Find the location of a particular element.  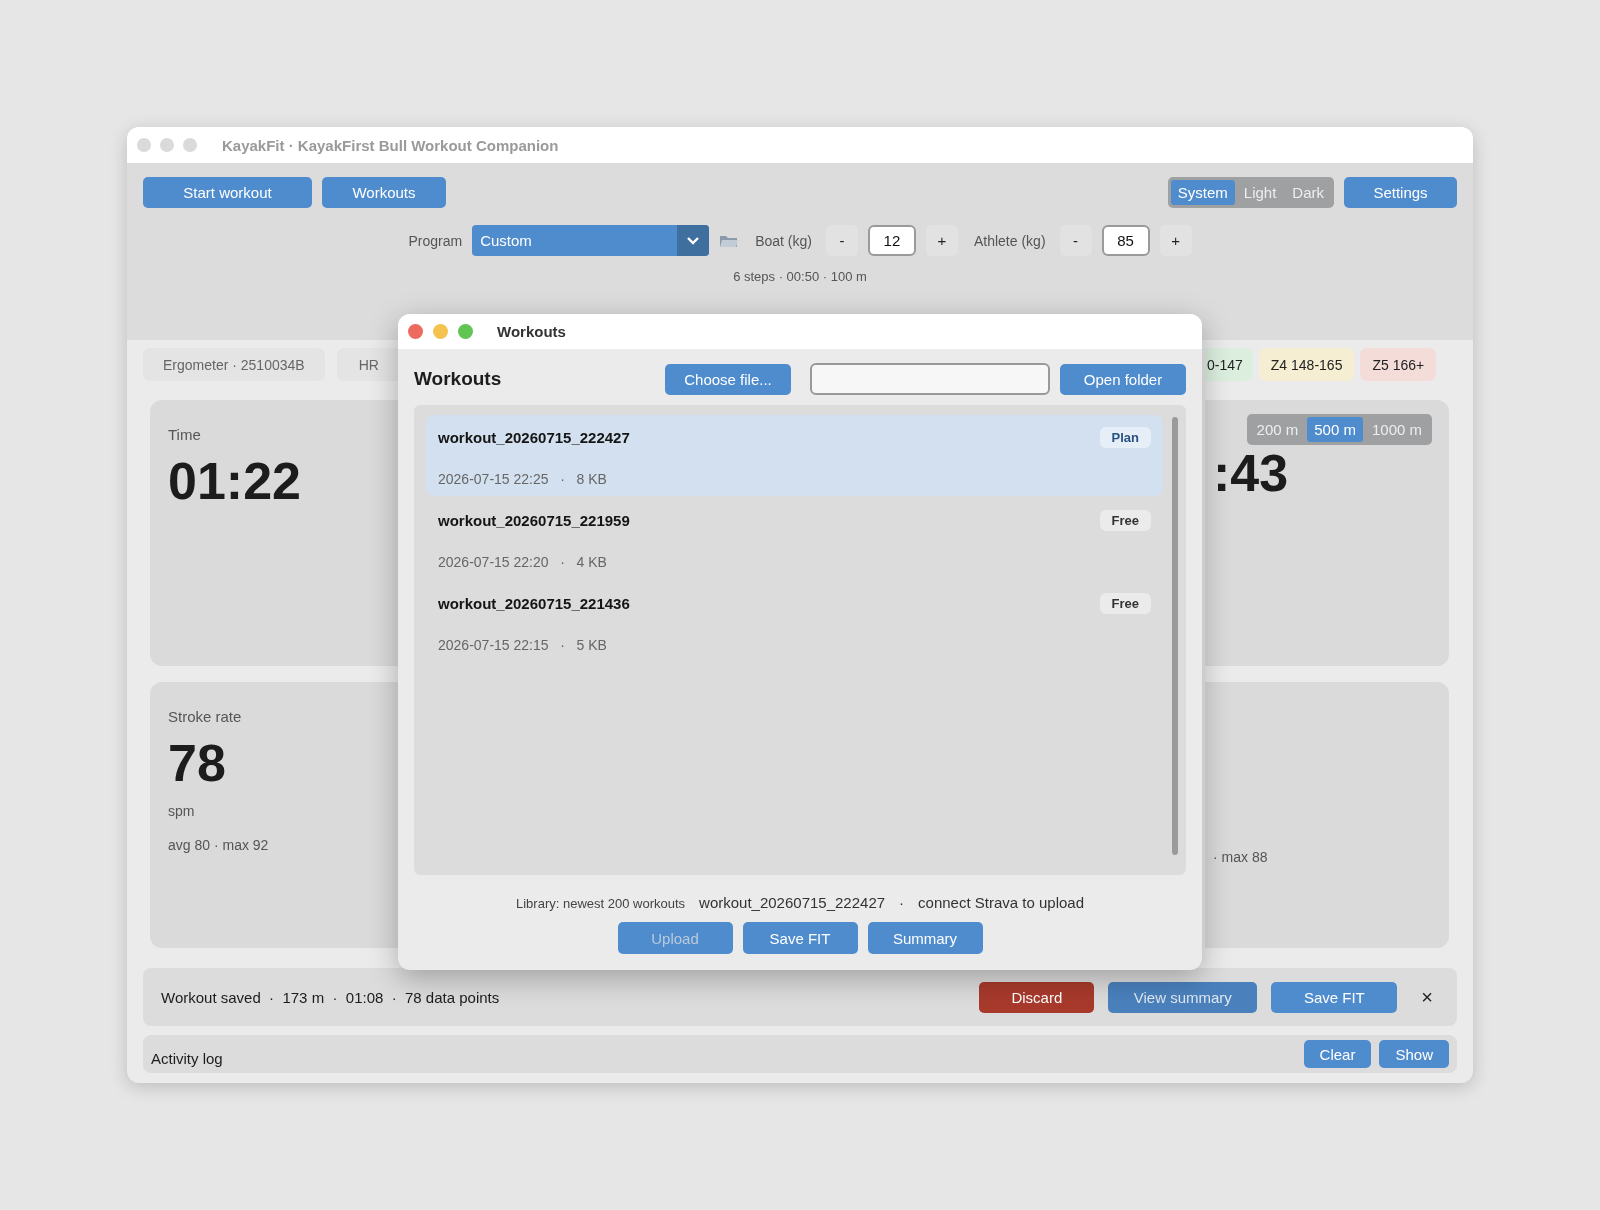

metric-stats: · max 88 is located at coordinates (1241, 857).